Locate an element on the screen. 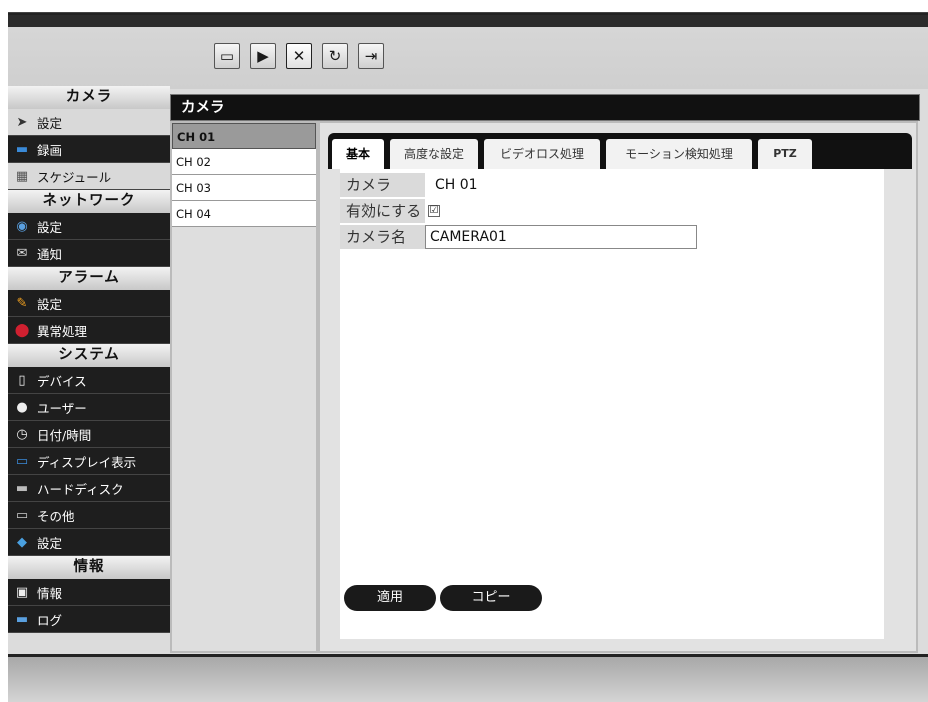 This screenshot has height=702, width=928. sidebar-item-label: デバイス is located at coordinates (62, 381).